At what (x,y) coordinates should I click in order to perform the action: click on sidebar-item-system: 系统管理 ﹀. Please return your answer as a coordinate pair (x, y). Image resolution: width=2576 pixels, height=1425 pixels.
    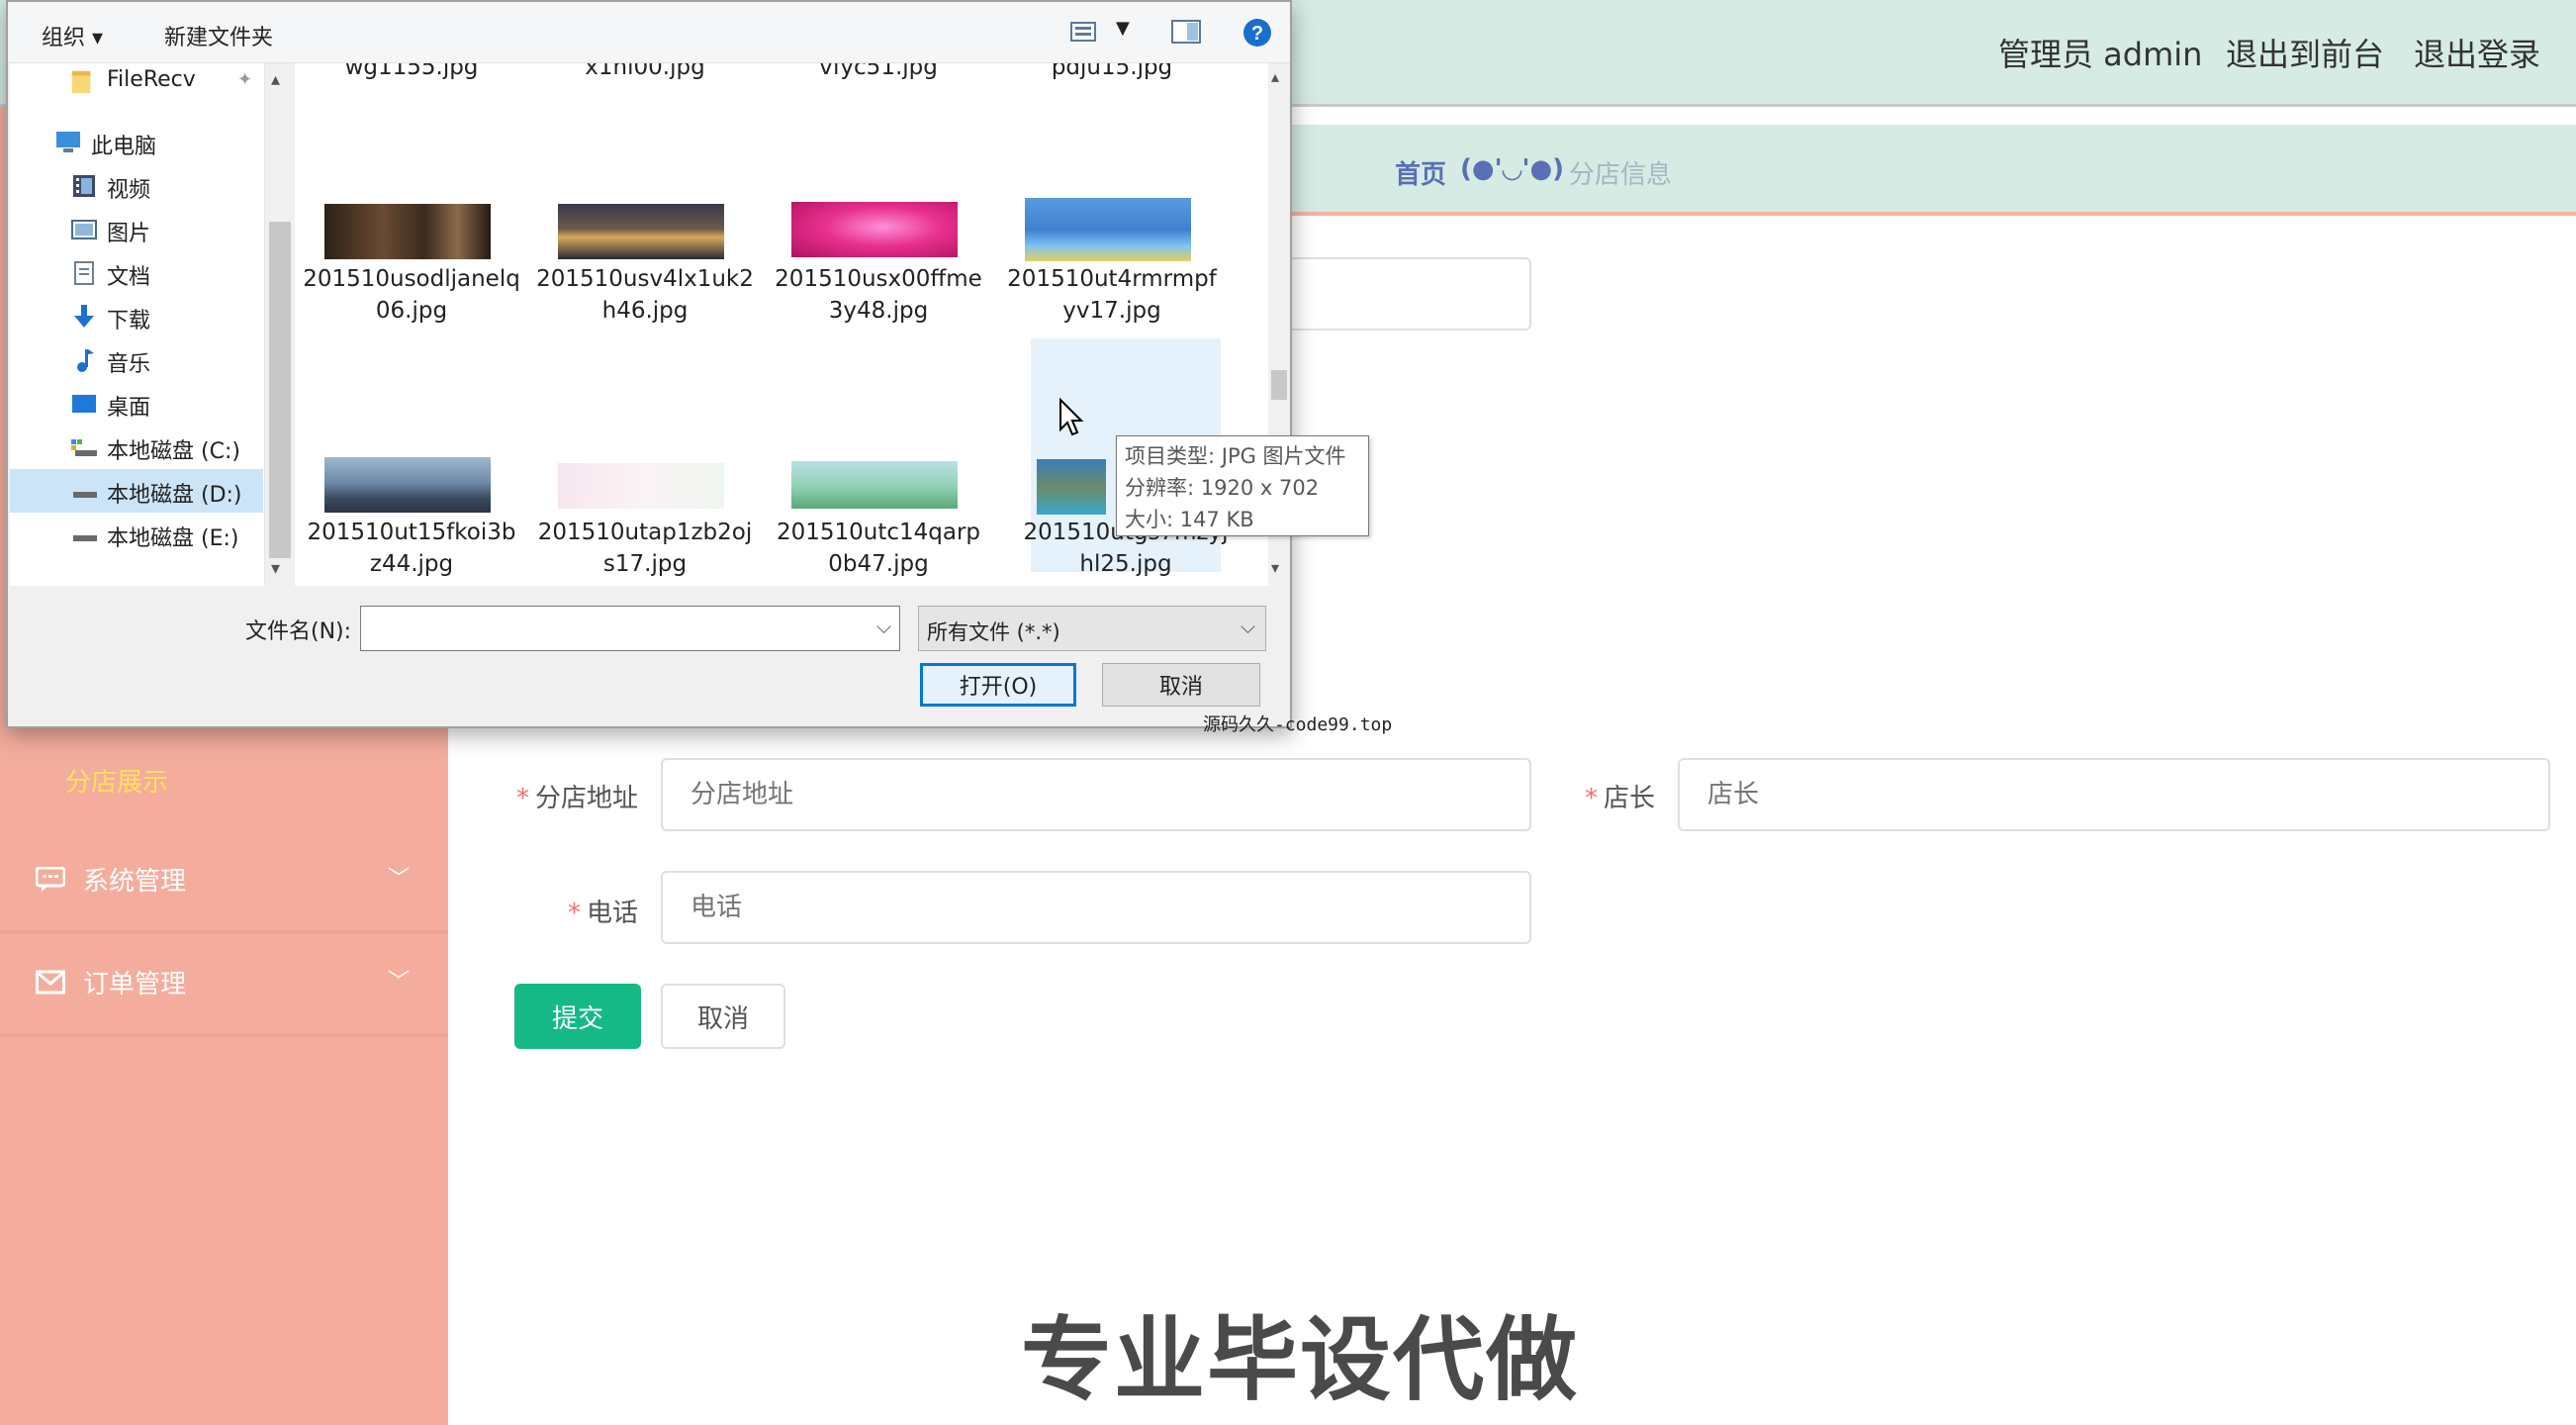
    Looking at the image, I should click on (224, 882).